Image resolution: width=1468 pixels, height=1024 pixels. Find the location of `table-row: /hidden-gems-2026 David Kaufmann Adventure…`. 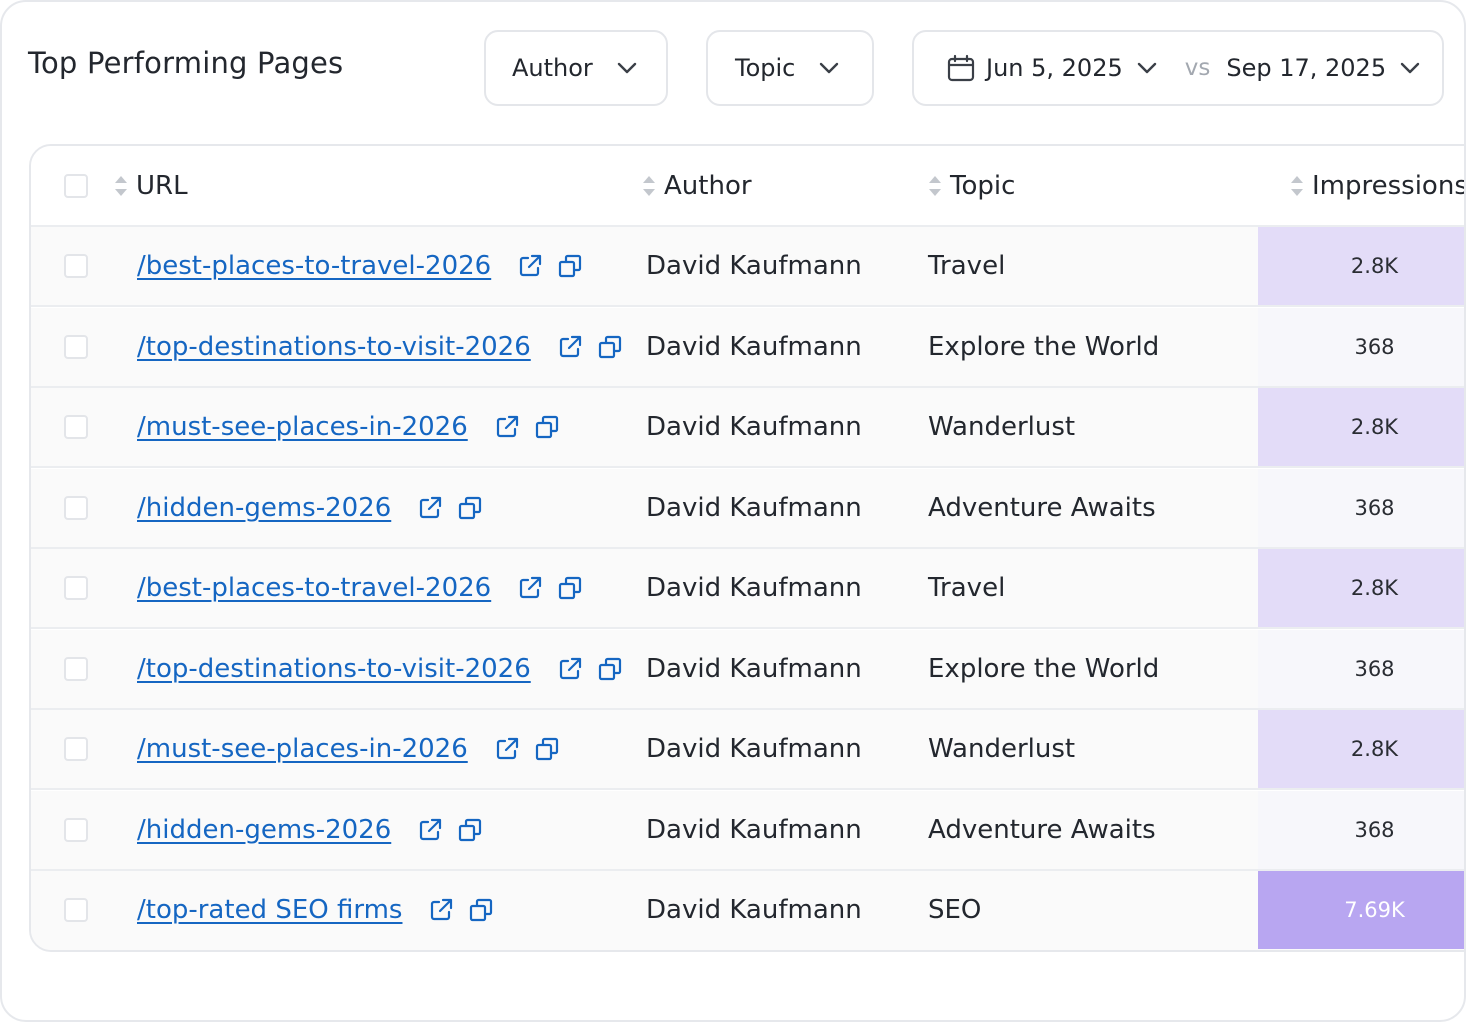

table-row: /hidden-gems-2026 David Kaufmann Adventure… is located at coordinates (747, 830).